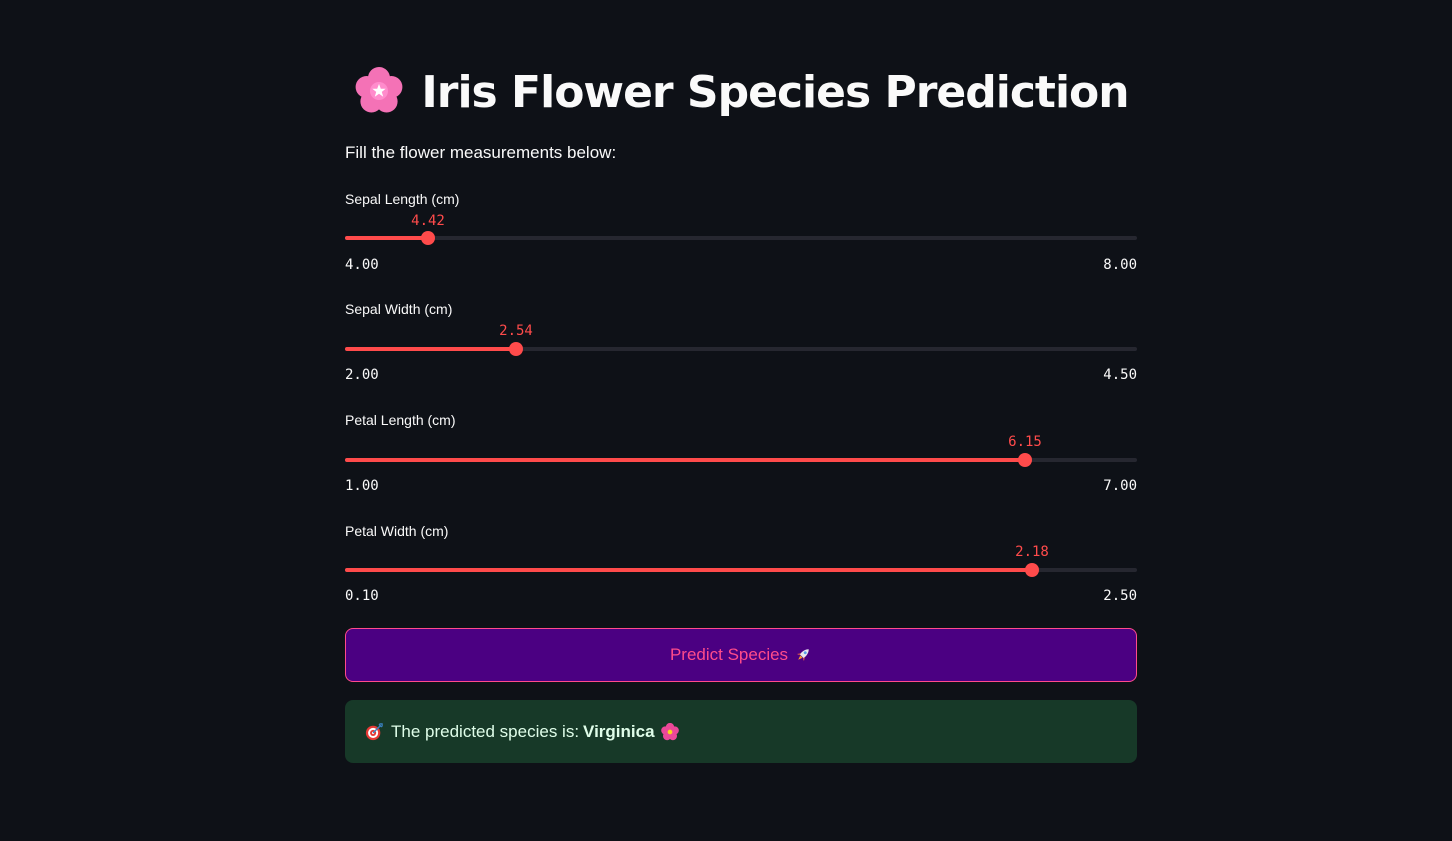 The height and width of the screenshot is (841, 1452). Describe the element at coordinates (729, 654) in the screenshot. I see `predict-button-label: Predict Species` at that location.